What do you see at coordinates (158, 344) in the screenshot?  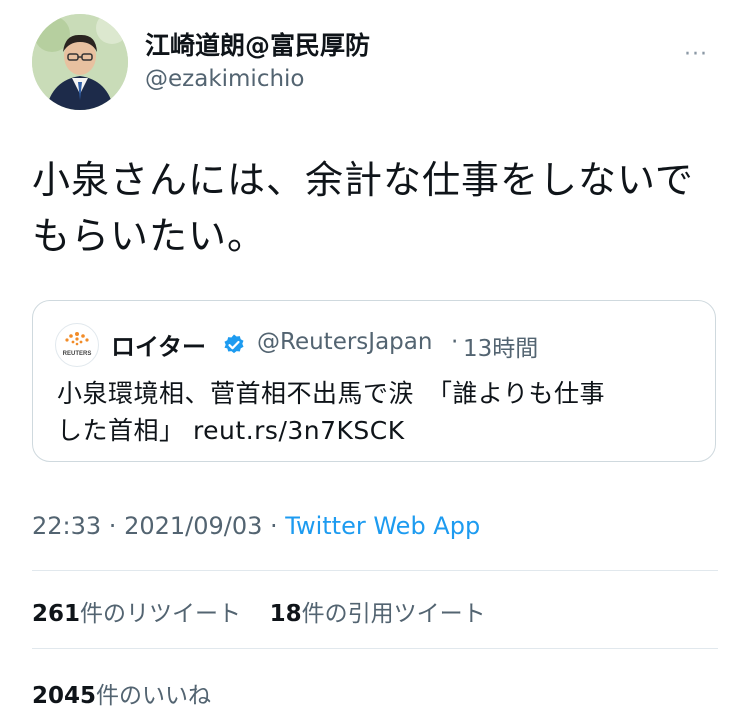 I see `quoted-author-name: ロイター` at bounding box center [158, 344].